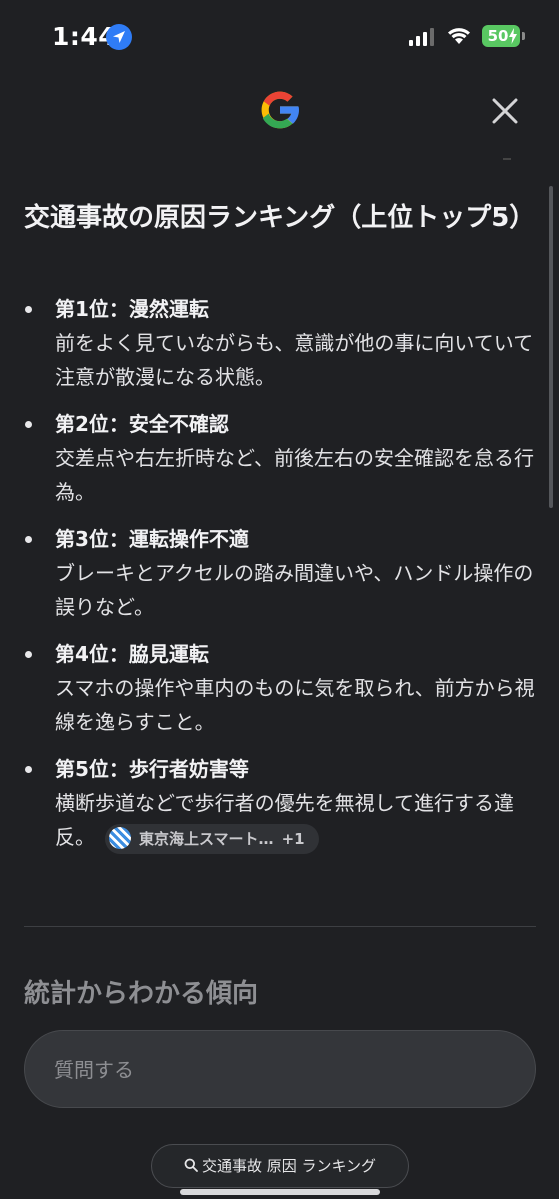 The width and height of the screenshot is (559, 1199). What do you see at coordinates (289, 1166) in the screenshot?
I see `suggestion-label: 交通事故 原因 ランキング` at bounding box center [289, 1166].